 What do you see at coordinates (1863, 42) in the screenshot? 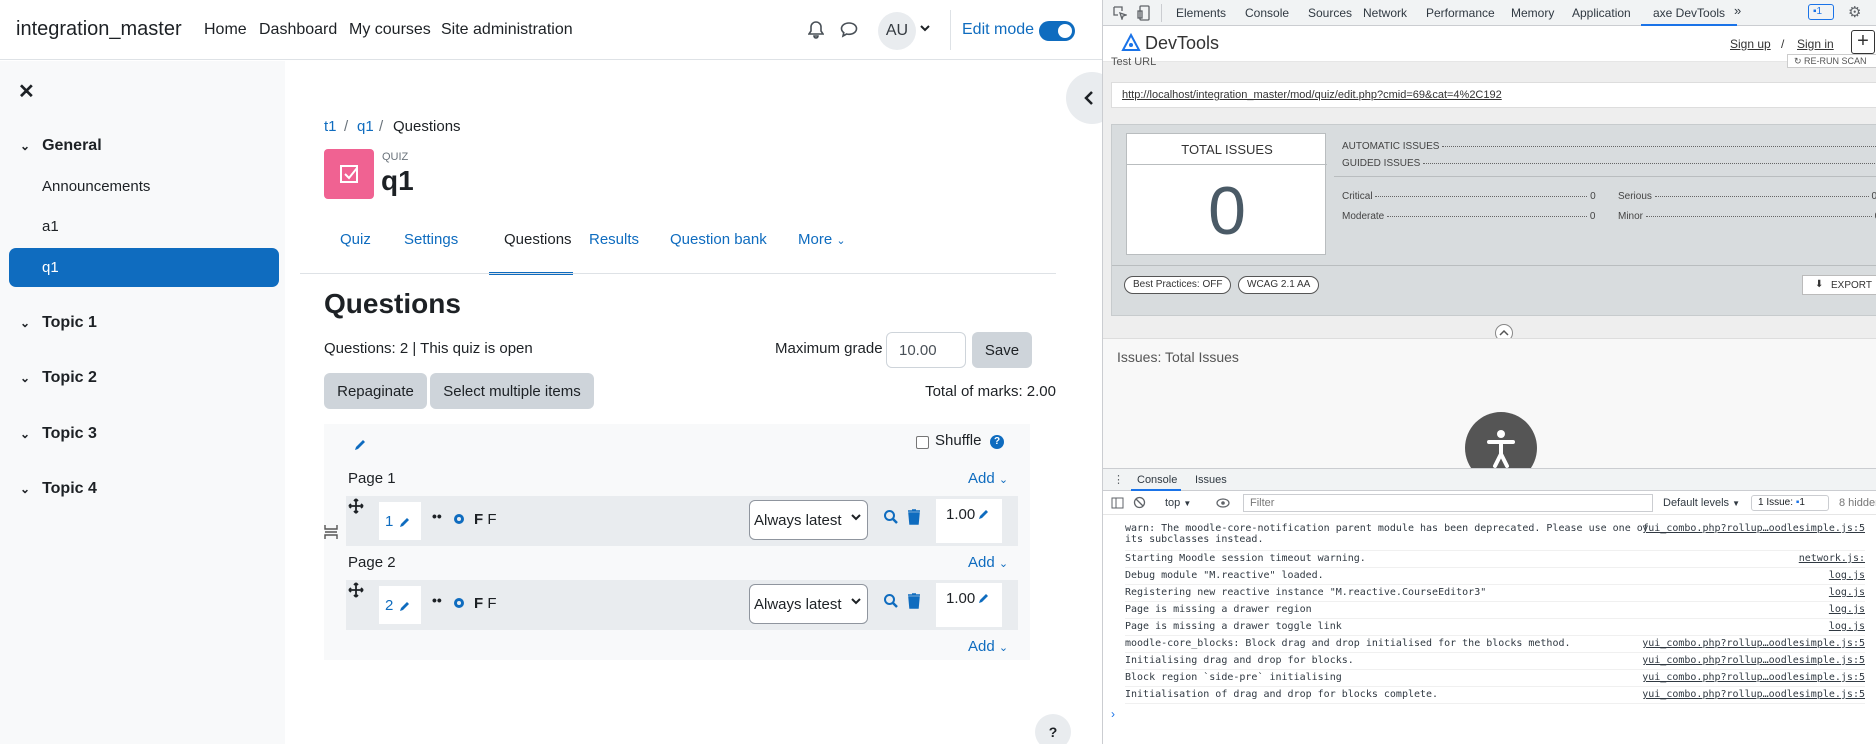
I see `new-scan-plus-icon: +` at bounding box center [1863, 42].